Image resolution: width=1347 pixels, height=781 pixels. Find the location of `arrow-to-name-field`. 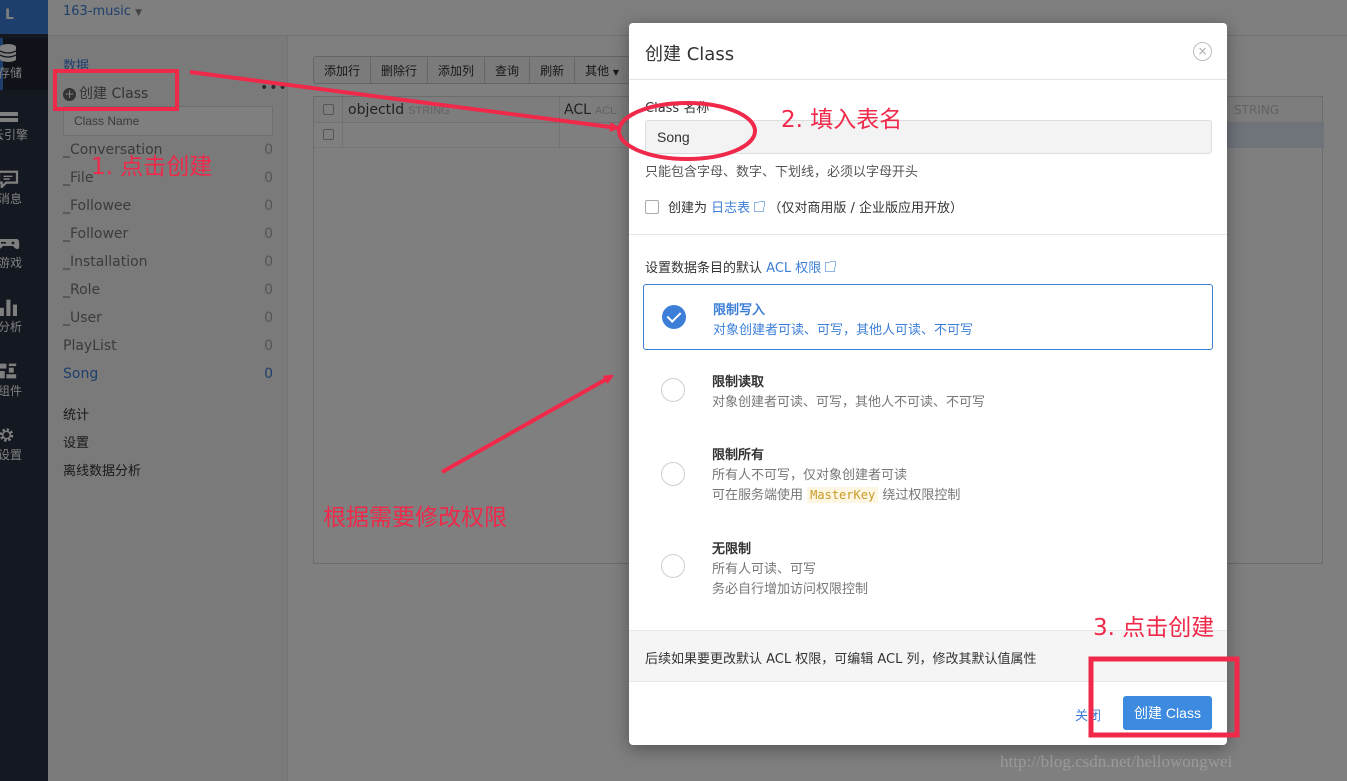

arrow-to-name-field is located at coordinates (404, 101).